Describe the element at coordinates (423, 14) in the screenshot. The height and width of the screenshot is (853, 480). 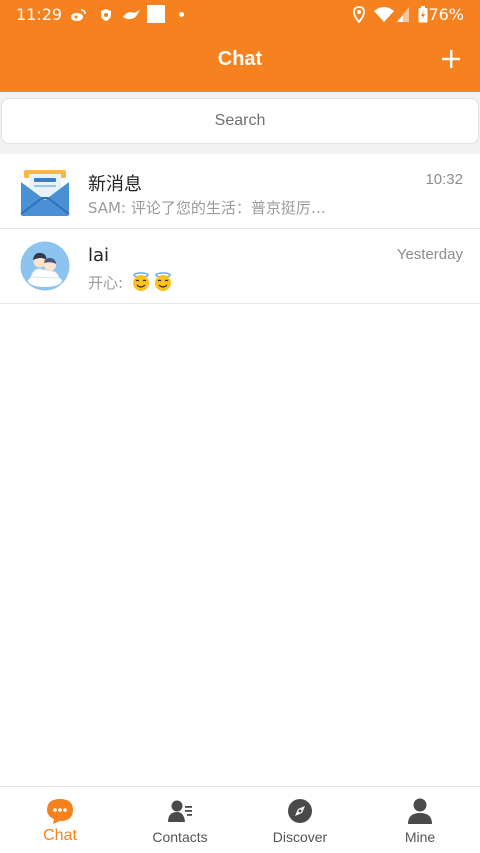
I see `battery-icon` at that location.